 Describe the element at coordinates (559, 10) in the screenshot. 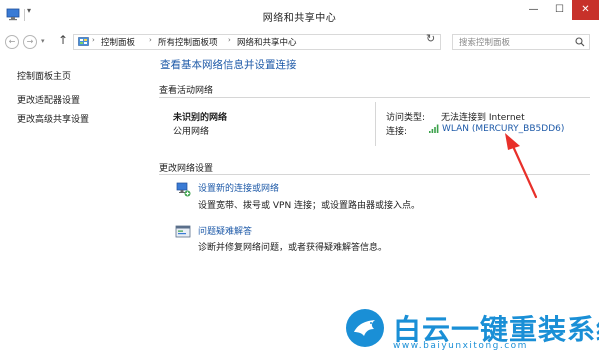

I see `maximize-button: ☐` at that location.